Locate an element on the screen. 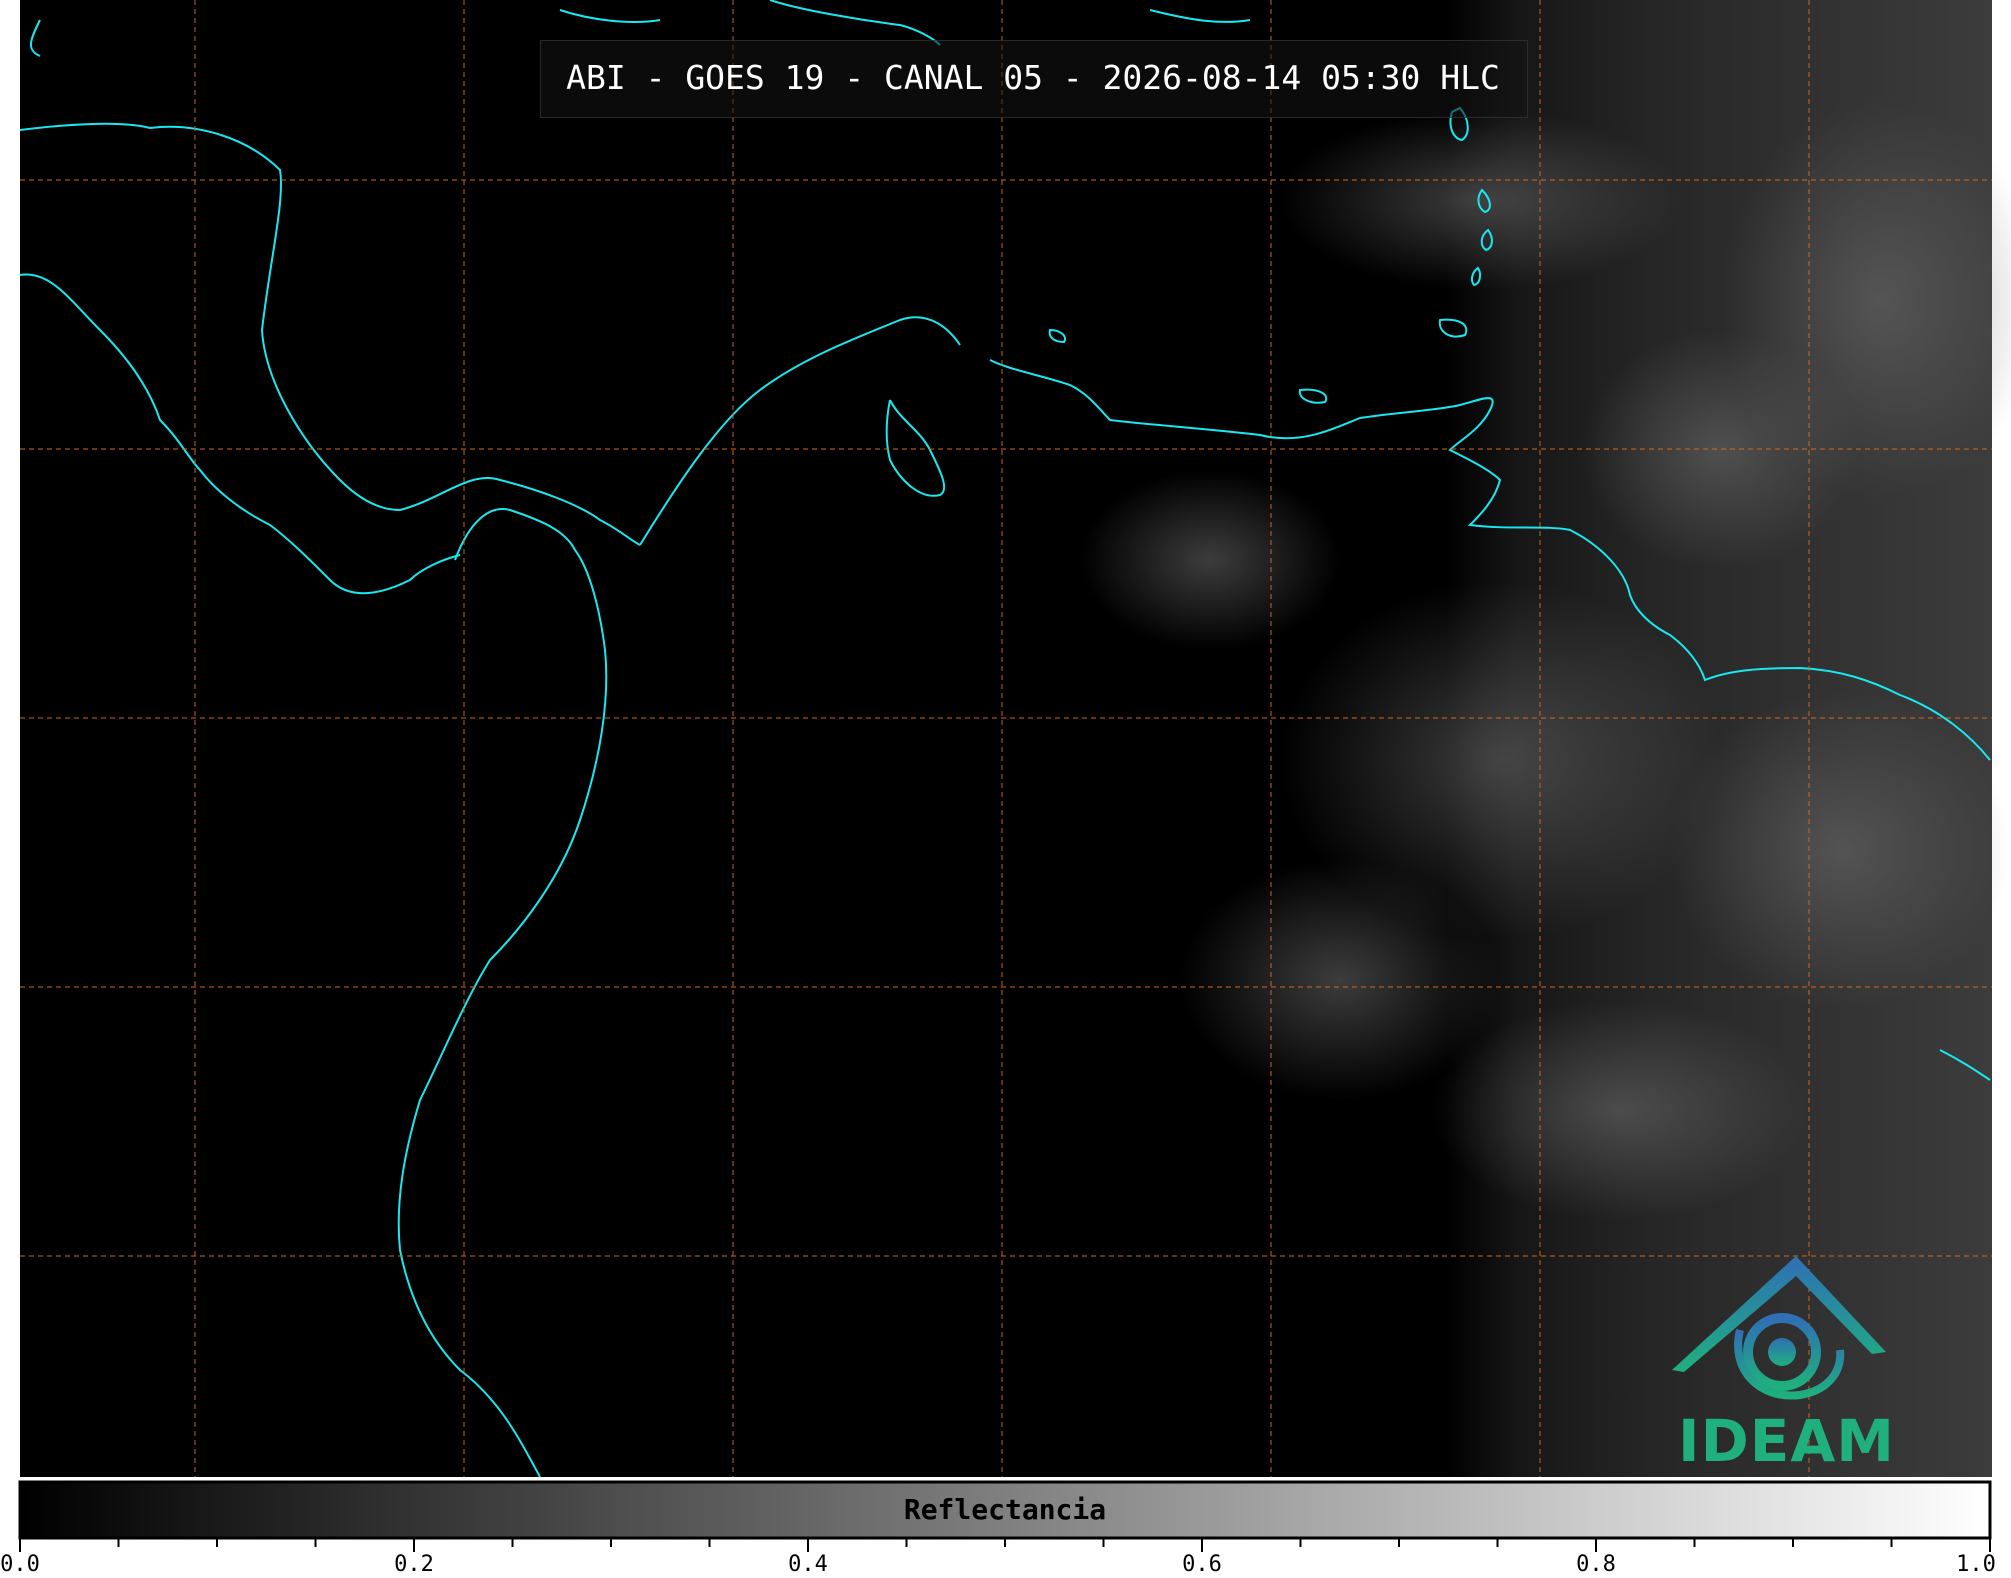 This screenshot has height=1578, width=2011. colorbar-tick-label: 1.0 is located at coordinates (1976, 1564).